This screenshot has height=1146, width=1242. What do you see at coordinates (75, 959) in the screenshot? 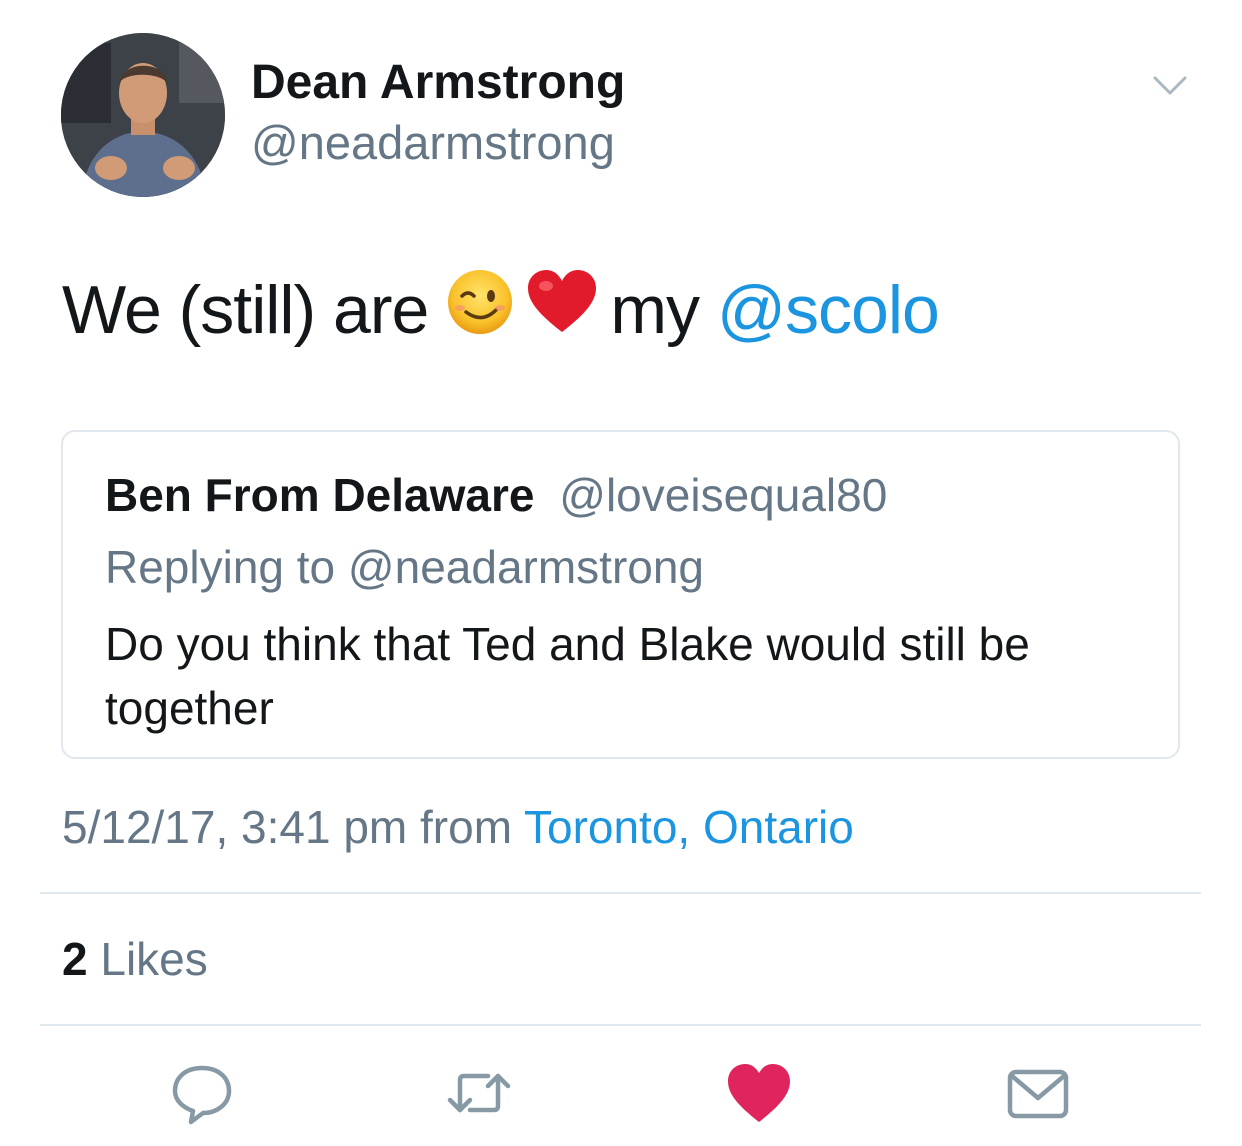
I see `likes-count: 2` at bounding box center [75, 959].